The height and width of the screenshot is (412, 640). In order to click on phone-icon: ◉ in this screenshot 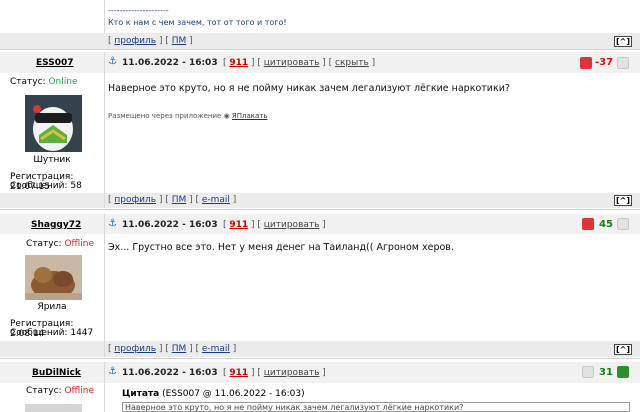, I will do `click(226, 116)`.